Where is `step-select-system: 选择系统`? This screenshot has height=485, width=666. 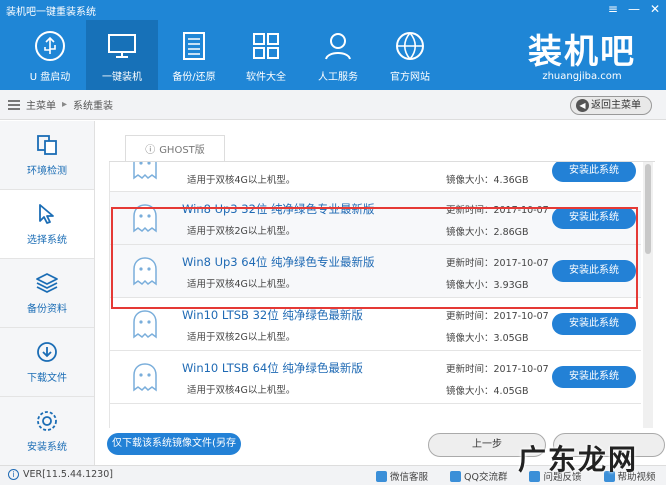 step-select-system: 选择系统 is located at coordinates (47, 224).